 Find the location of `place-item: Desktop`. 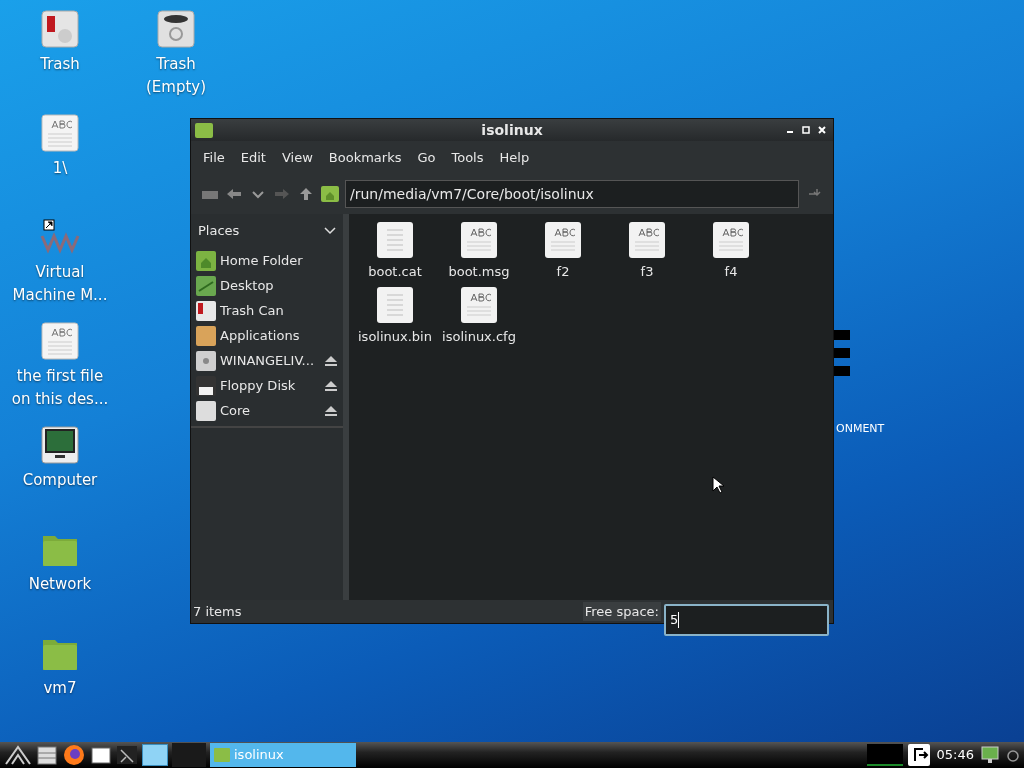

place-item: Desktop is located at coordinates (279, 285).